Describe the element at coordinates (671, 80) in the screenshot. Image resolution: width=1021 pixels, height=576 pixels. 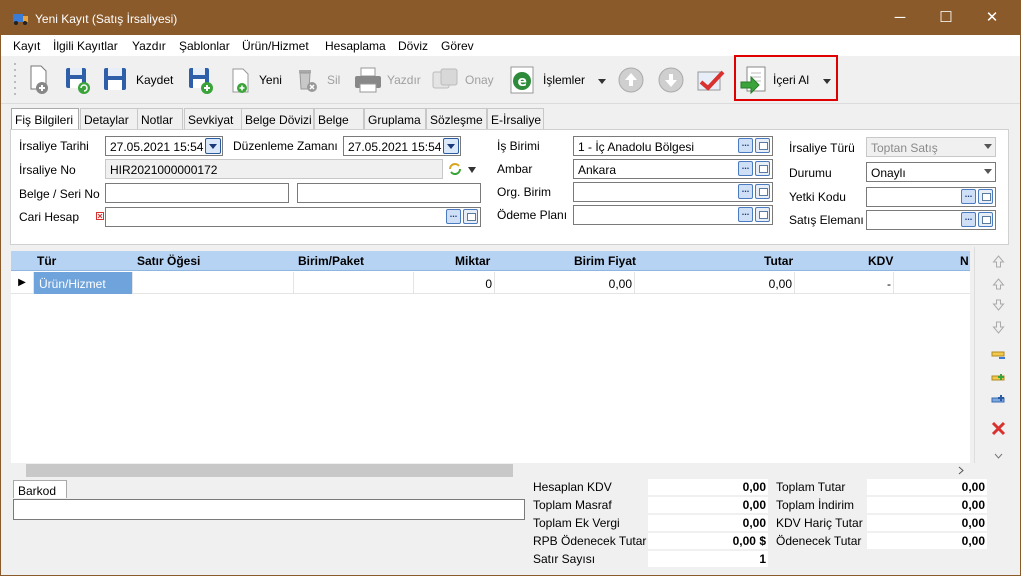
I see `move-down-button` at that location.